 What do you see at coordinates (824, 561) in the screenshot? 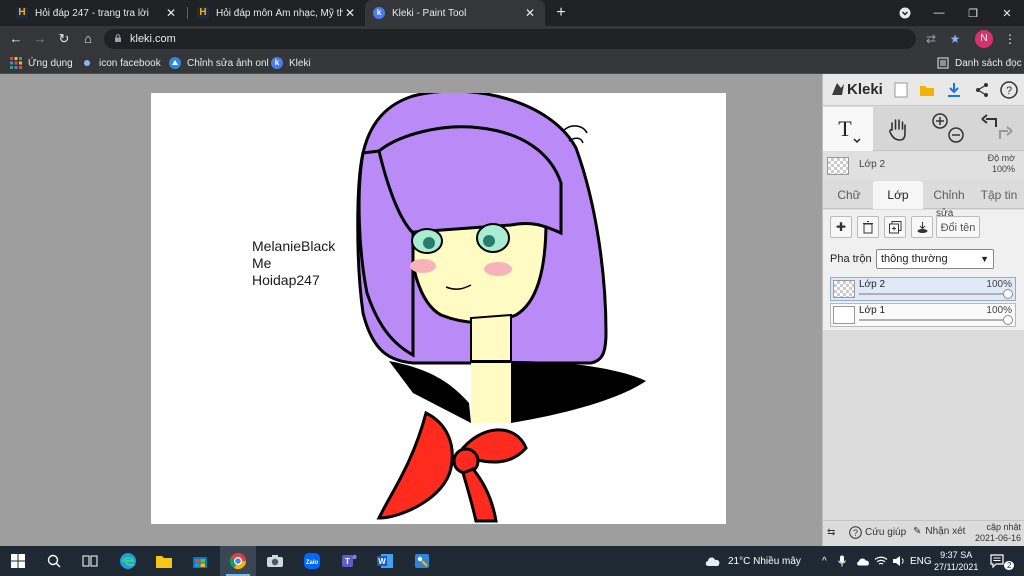
I see `show-hidden-icons: ^` at bounding box center [824, 561].